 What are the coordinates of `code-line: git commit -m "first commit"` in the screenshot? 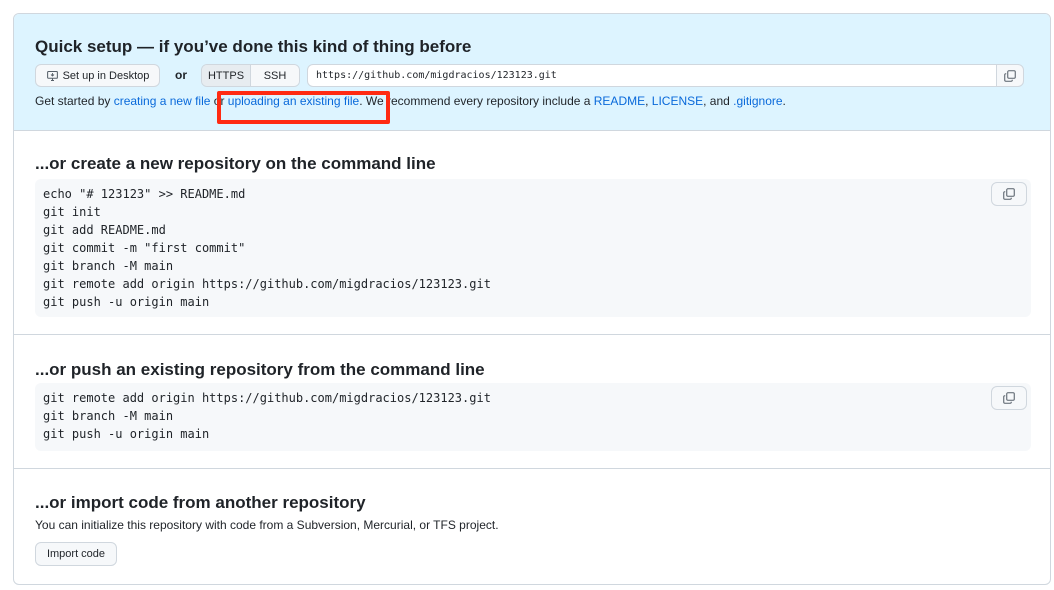 It's located at (144, 248).